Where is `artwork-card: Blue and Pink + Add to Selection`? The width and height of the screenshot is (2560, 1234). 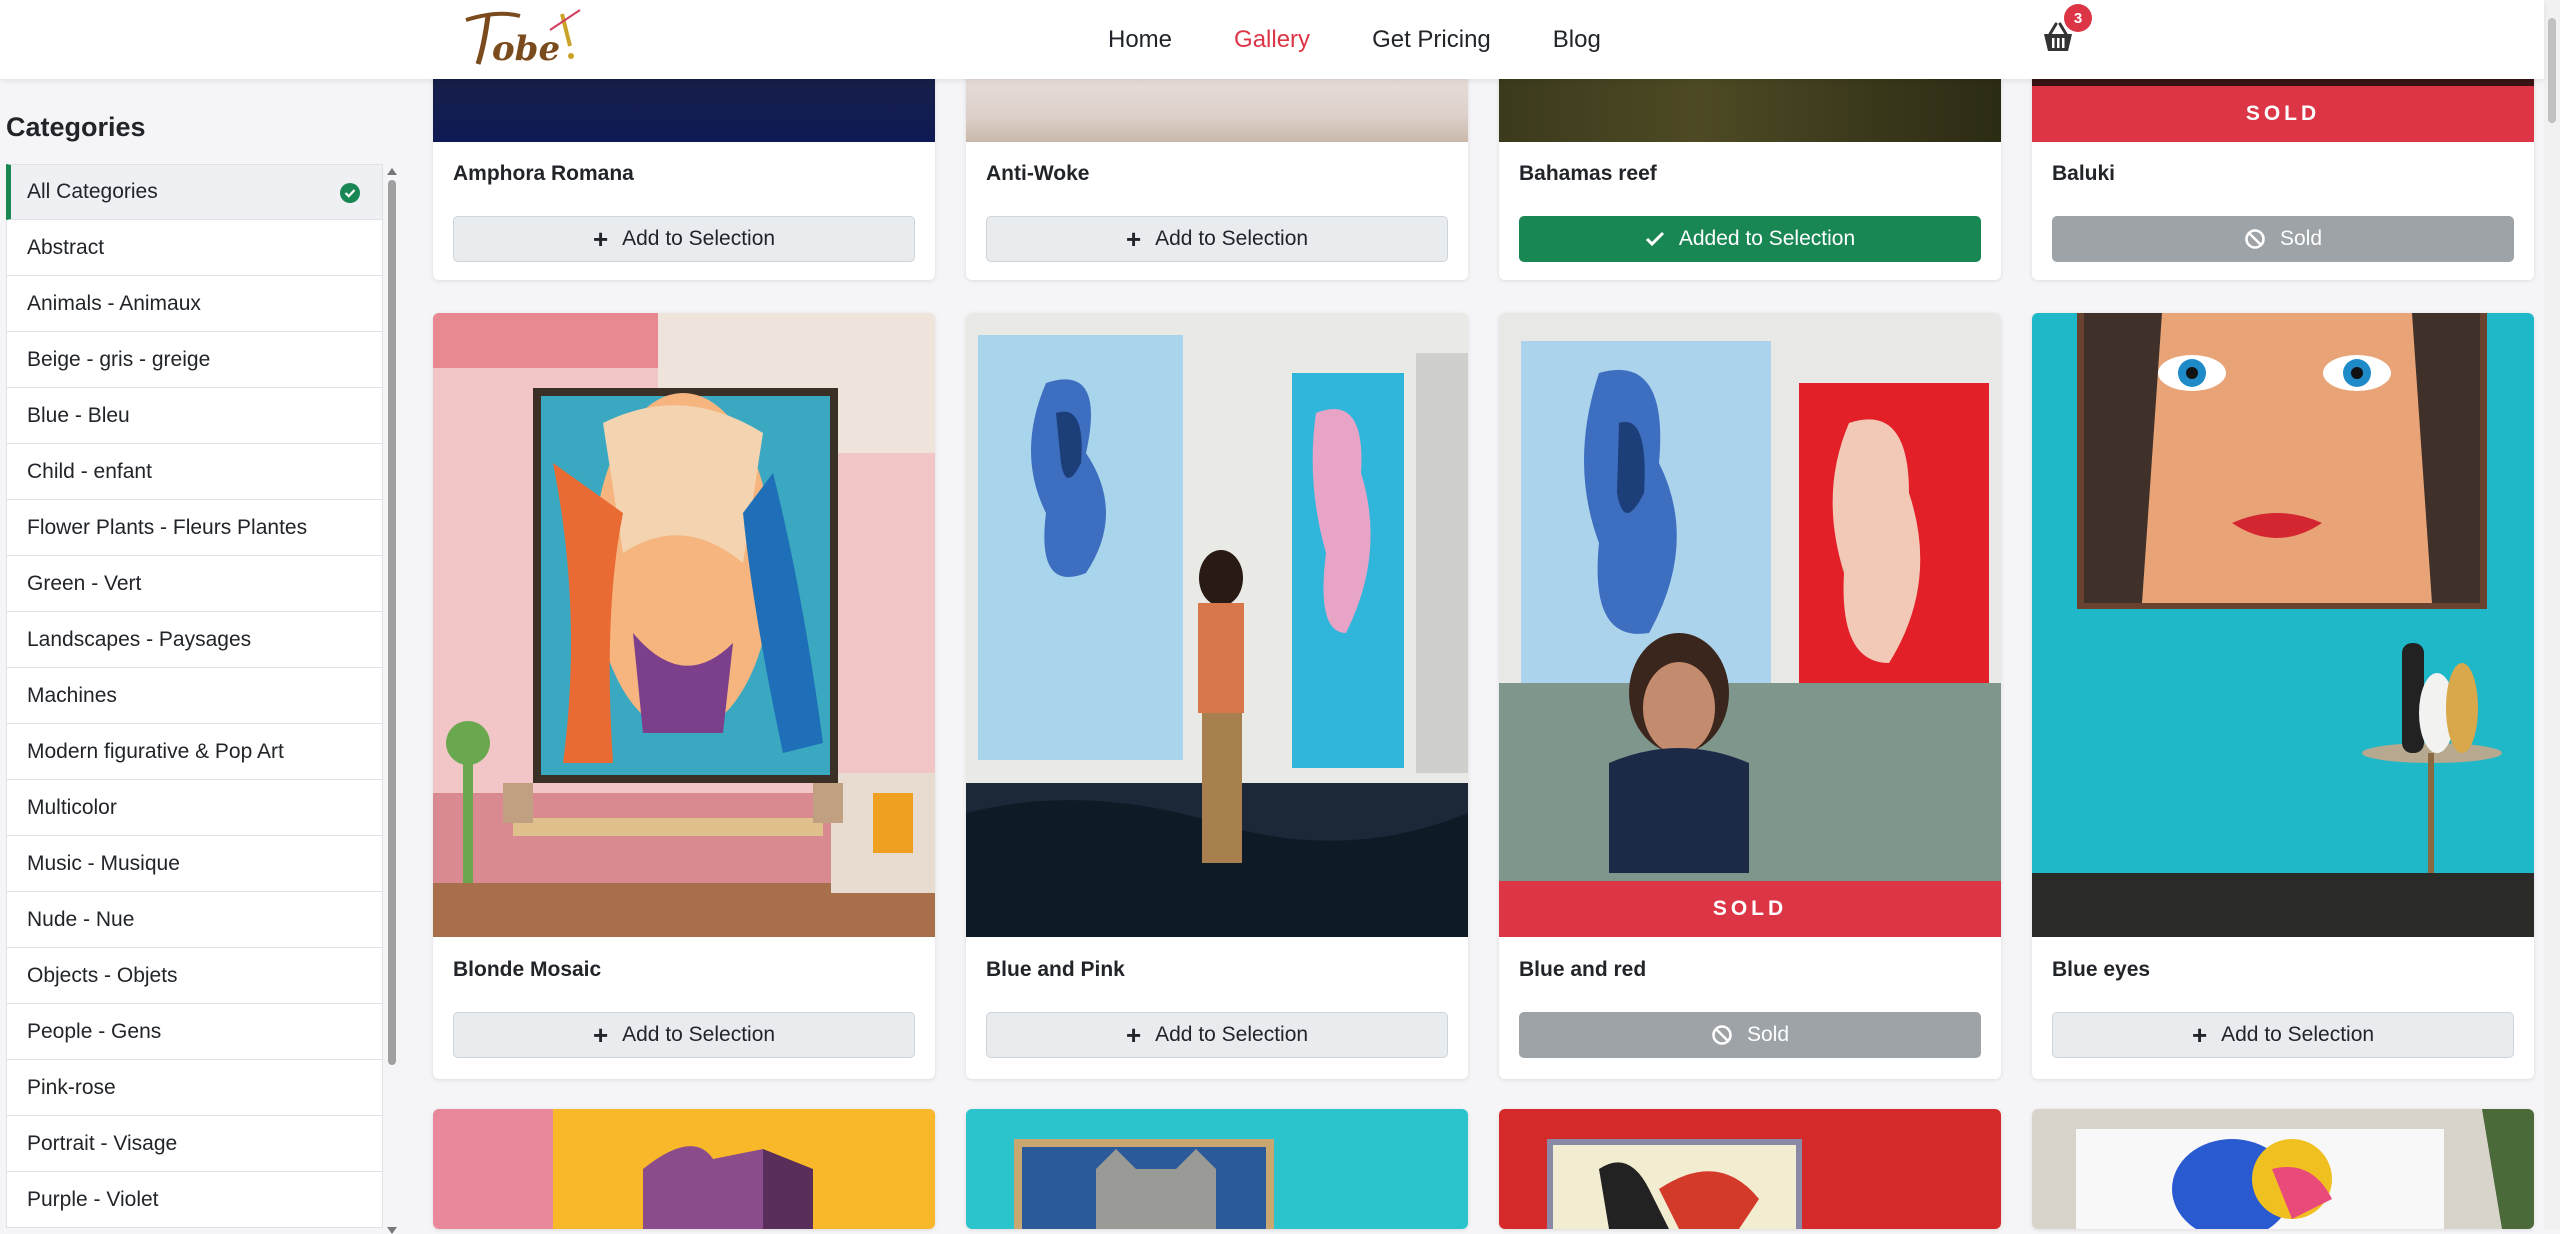
artwork-card: Blue and Pink + Add to Selection is located at coordinates (1217, 696).